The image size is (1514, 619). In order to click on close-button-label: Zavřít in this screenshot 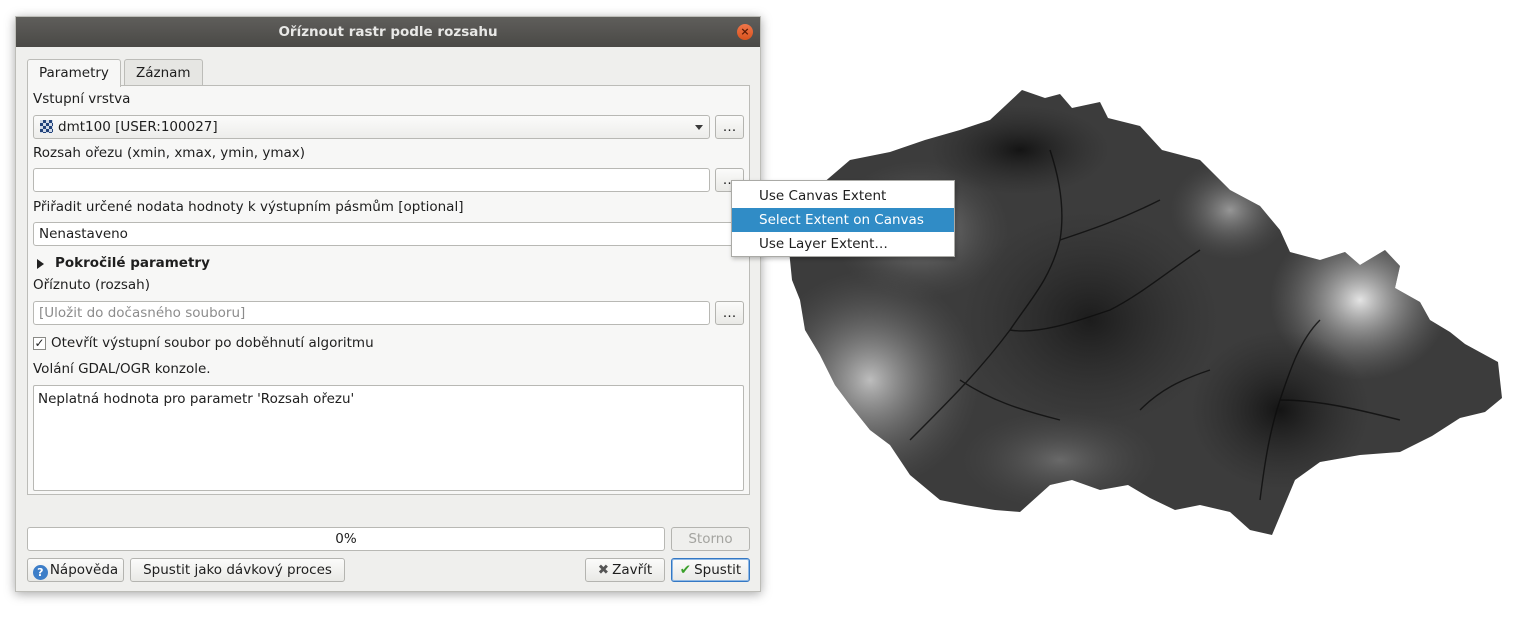, I will do `click(632, 570)`.